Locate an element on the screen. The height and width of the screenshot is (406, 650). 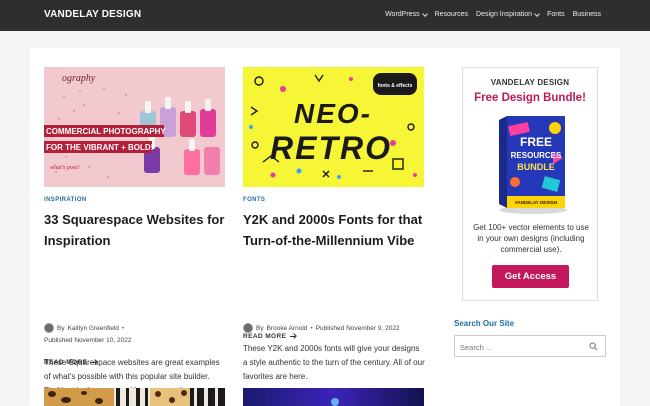
nav-item-label: Business is located at coordinates (586, 14).